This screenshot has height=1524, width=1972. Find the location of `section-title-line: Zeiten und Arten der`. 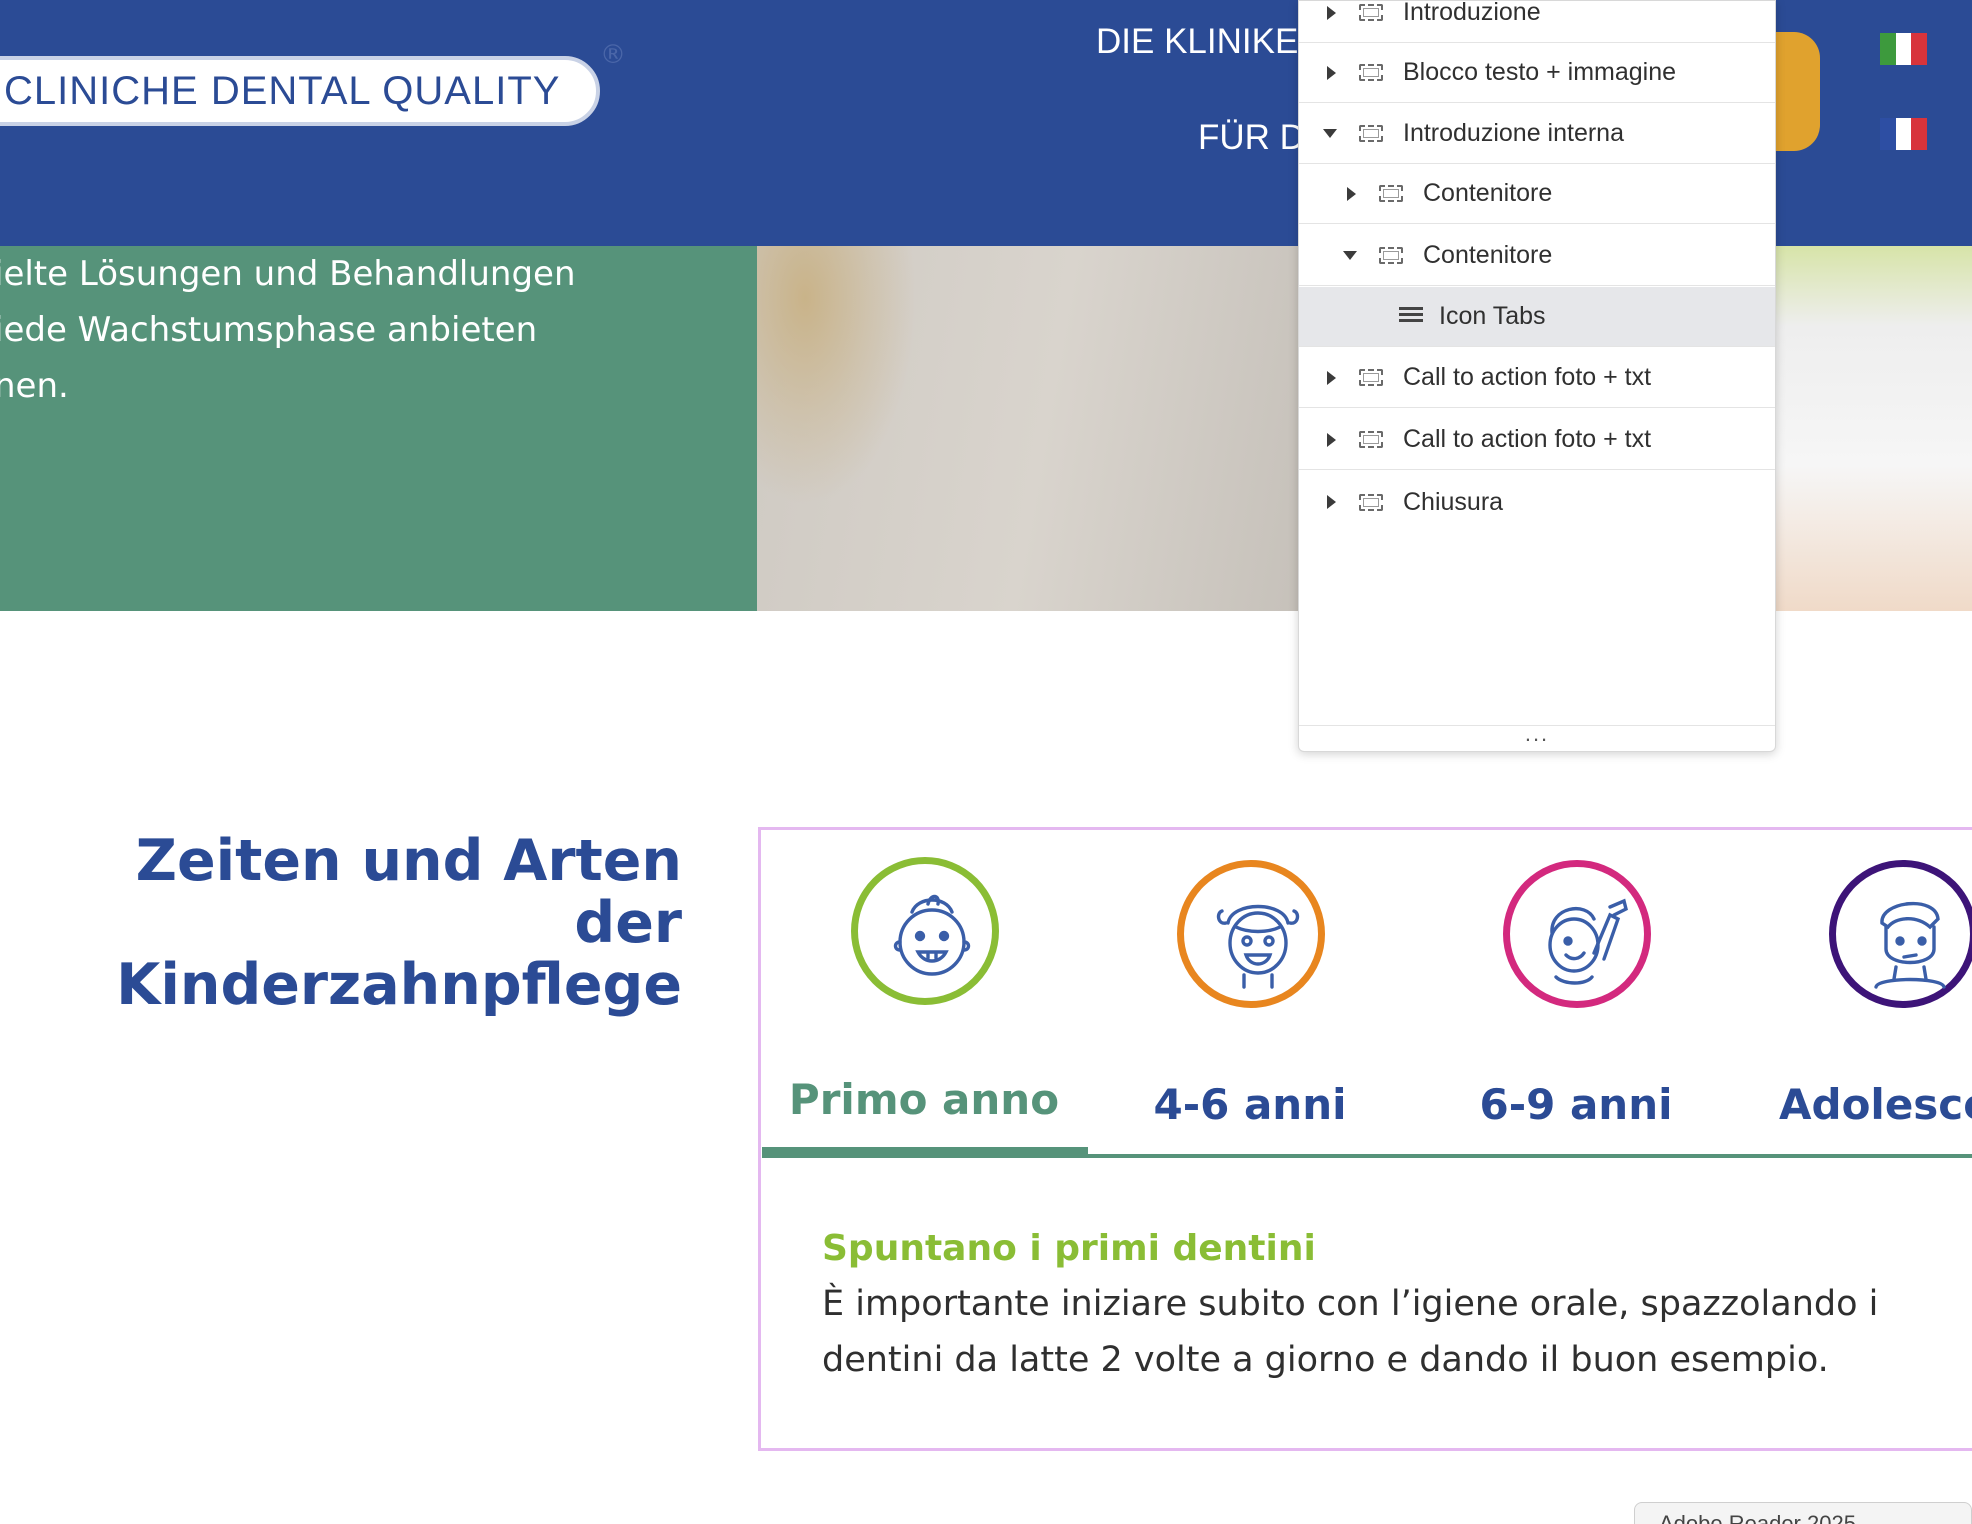

section-title-line: Zeiten und Arten der is located at coordinates (408, 892).